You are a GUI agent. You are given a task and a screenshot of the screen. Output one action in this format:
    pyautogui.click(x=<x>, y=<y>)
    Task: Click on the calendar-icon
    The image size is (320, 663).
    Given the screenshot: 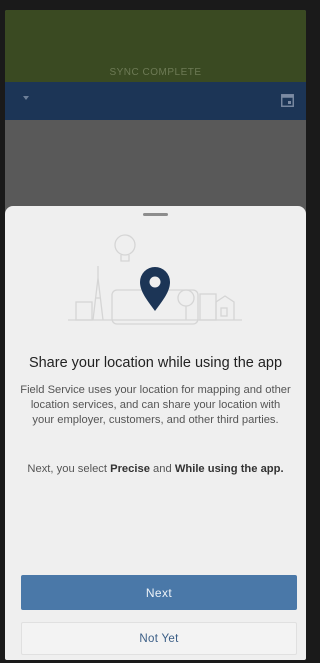 What is the action you would take?
    pyautogui.click(x=287, y=100)
    